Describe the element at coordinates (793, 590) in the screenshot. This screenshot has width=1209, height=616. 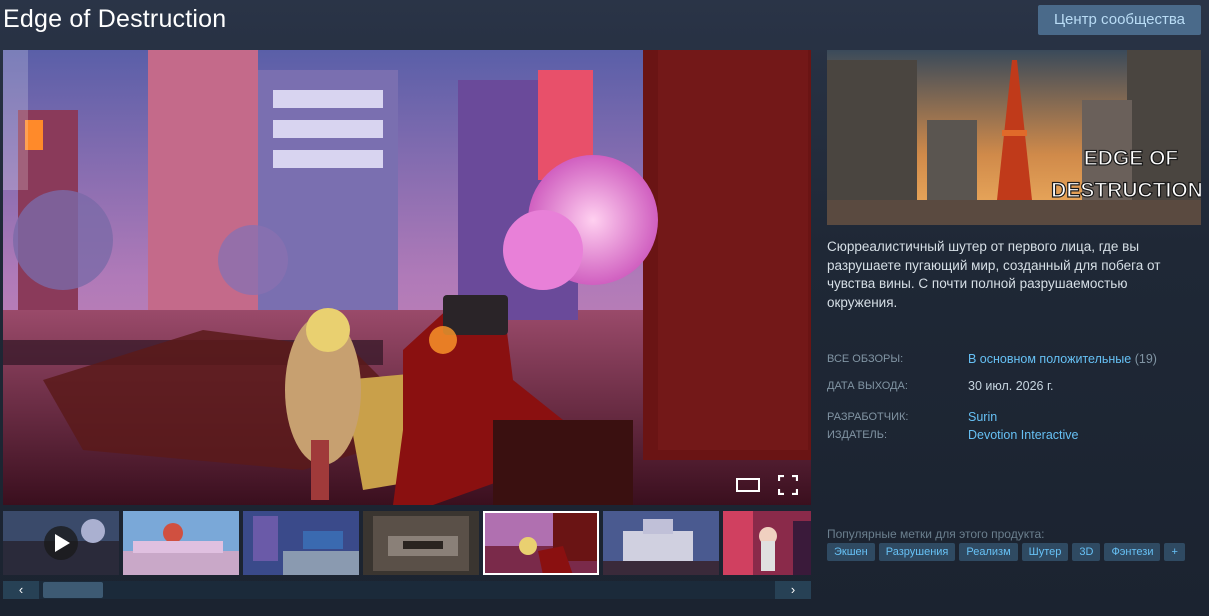
I see `chevron-right-icon: ›` at that location.